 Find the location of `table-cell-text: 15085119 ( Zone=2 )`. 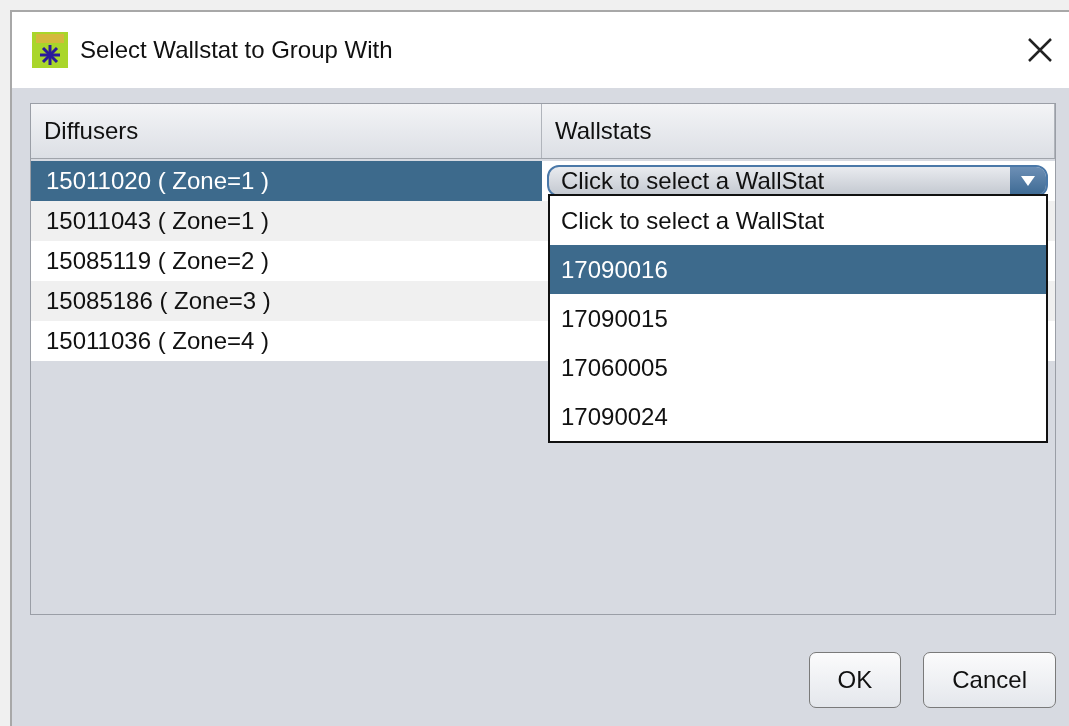

table-cell-text: 15085119 ( Zone=2 ) is located at coordinates (158, 261).